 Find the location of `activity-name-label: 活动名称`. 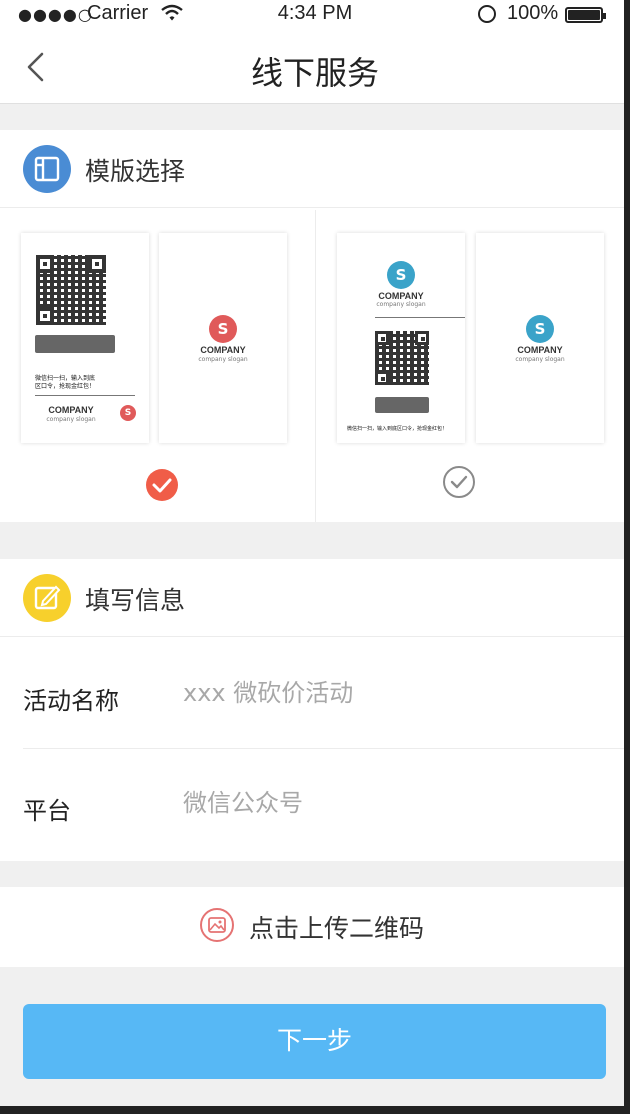

activity-name-label: 活动名称 is located at coordinates (71, 701).